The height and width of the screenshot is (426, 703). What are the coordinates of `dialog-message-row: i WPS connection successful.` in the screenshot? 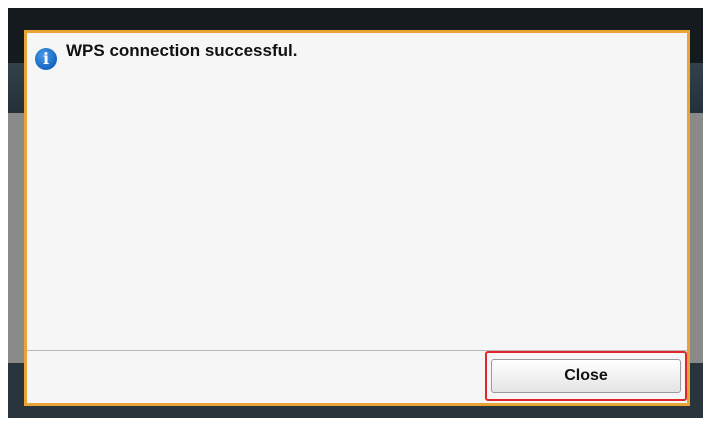 It's located at (166, 55).